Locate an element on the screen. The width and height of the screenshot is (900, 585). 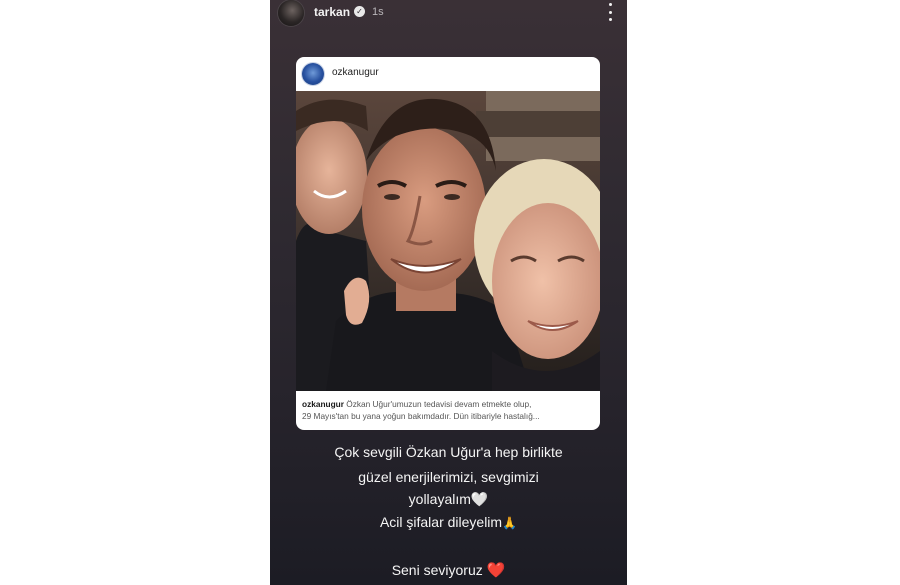
message-line-5: Seni seviyoruz ❤️ is located at coordinates (448, 570).